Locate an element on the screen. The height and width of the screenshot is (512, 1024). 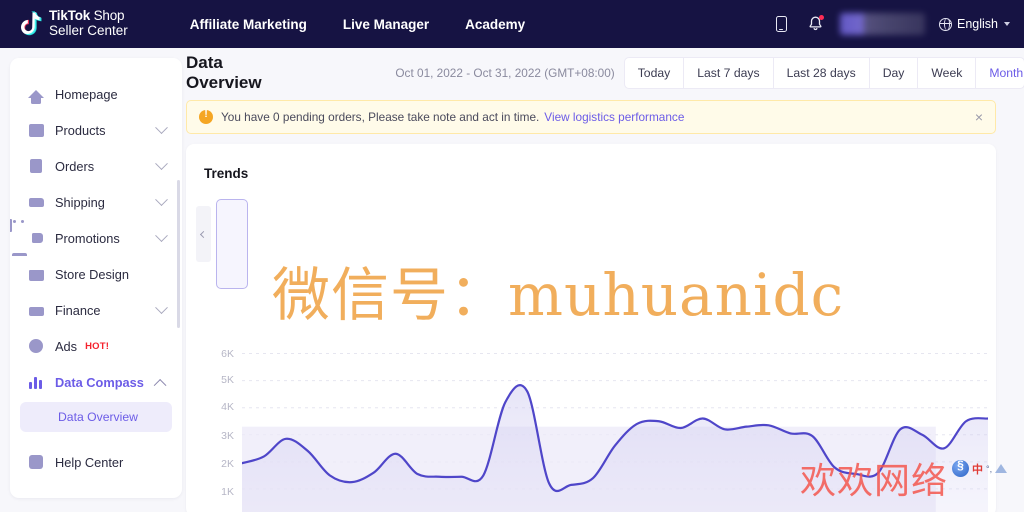
sidebar-item-ads: Ads HOT! is located at coordinates (96, 346).